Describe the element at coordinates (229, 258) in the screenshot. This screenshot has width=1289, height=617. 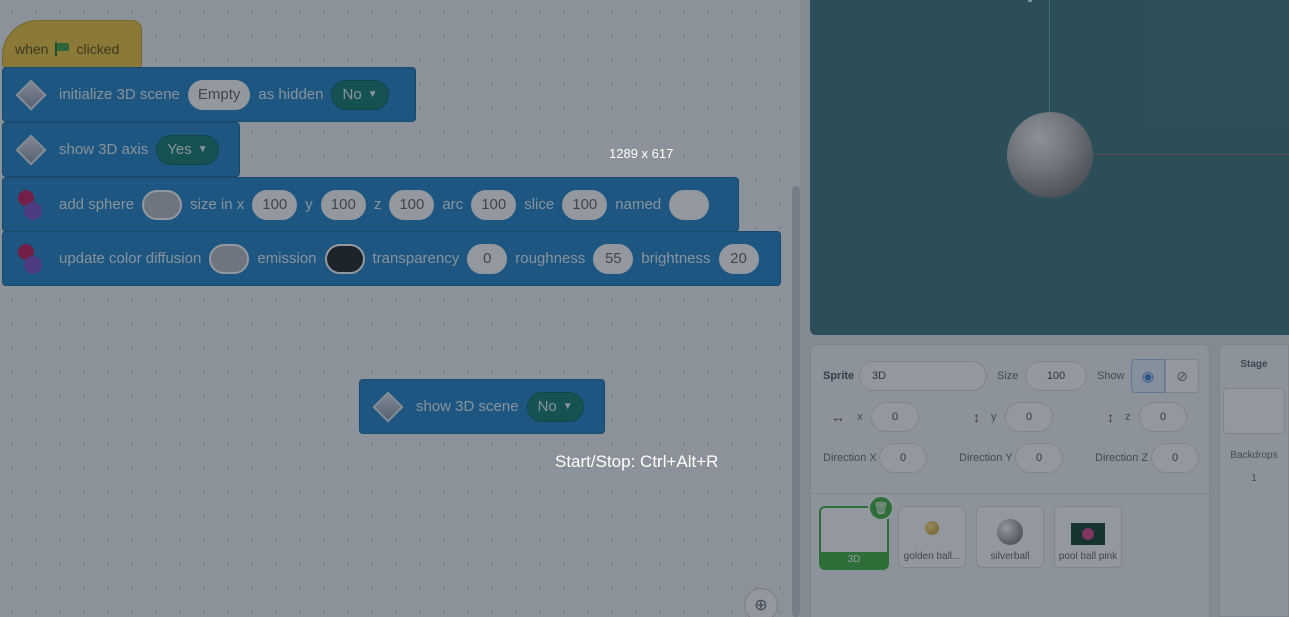
I see `diffusion-color-swatch` at that location.